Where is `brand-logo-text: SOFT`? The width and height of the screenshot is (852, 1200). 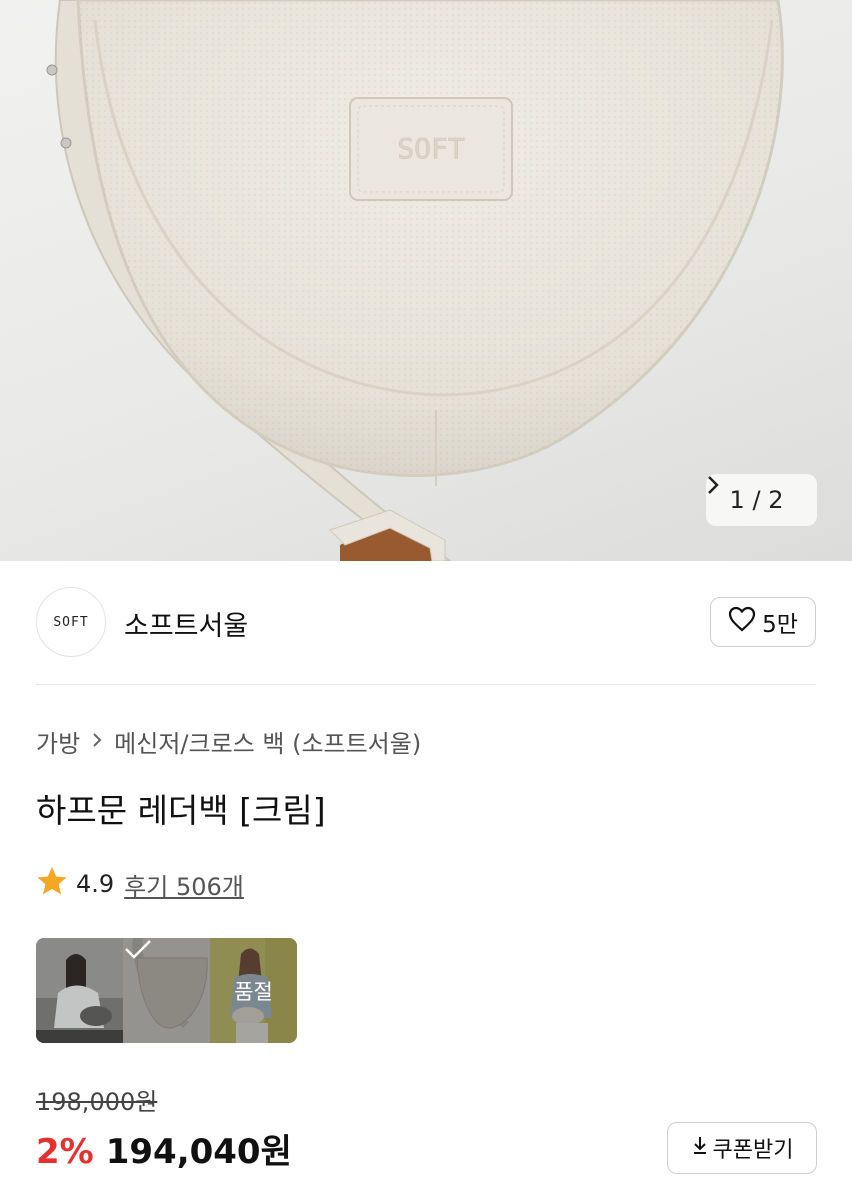 brand-logo-text: SOFT is located at coordinates (71, 622).